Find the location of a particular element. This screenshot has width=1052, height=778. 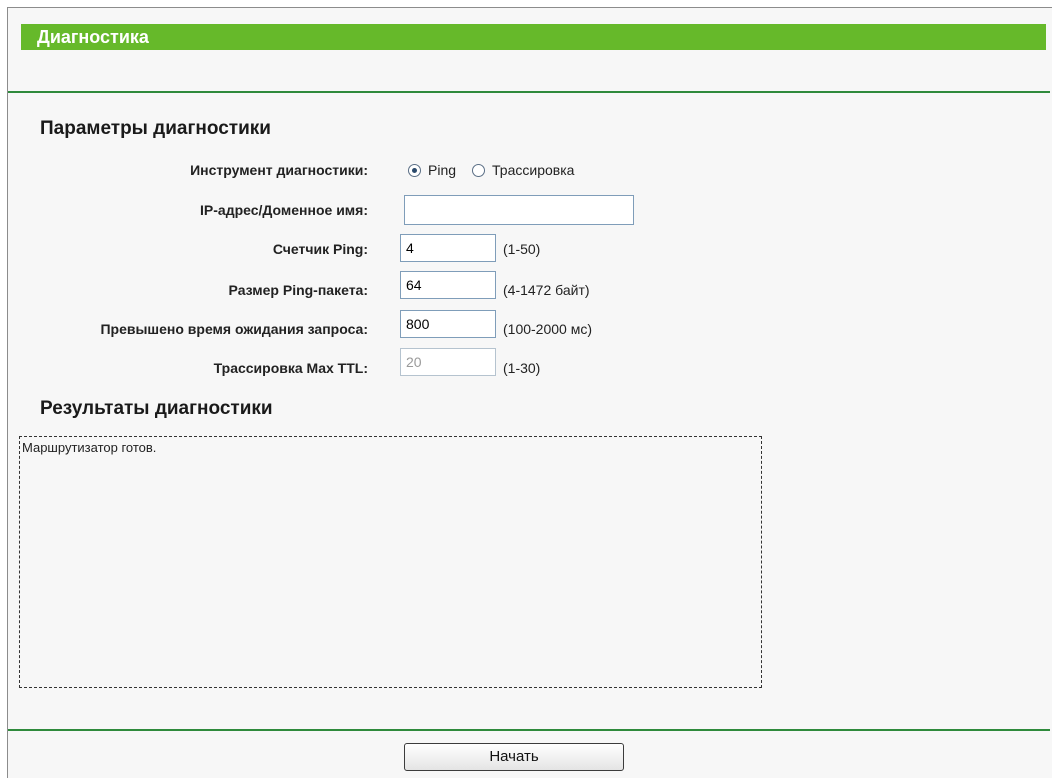

bottom-divider is located at coordinates (529, 730).